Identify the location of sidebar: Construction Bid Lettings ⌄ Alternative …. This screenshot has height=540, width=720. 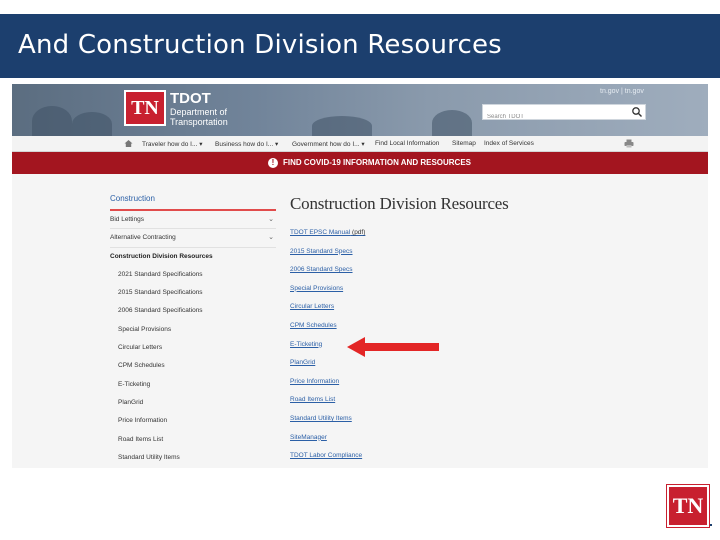
(193, 330).